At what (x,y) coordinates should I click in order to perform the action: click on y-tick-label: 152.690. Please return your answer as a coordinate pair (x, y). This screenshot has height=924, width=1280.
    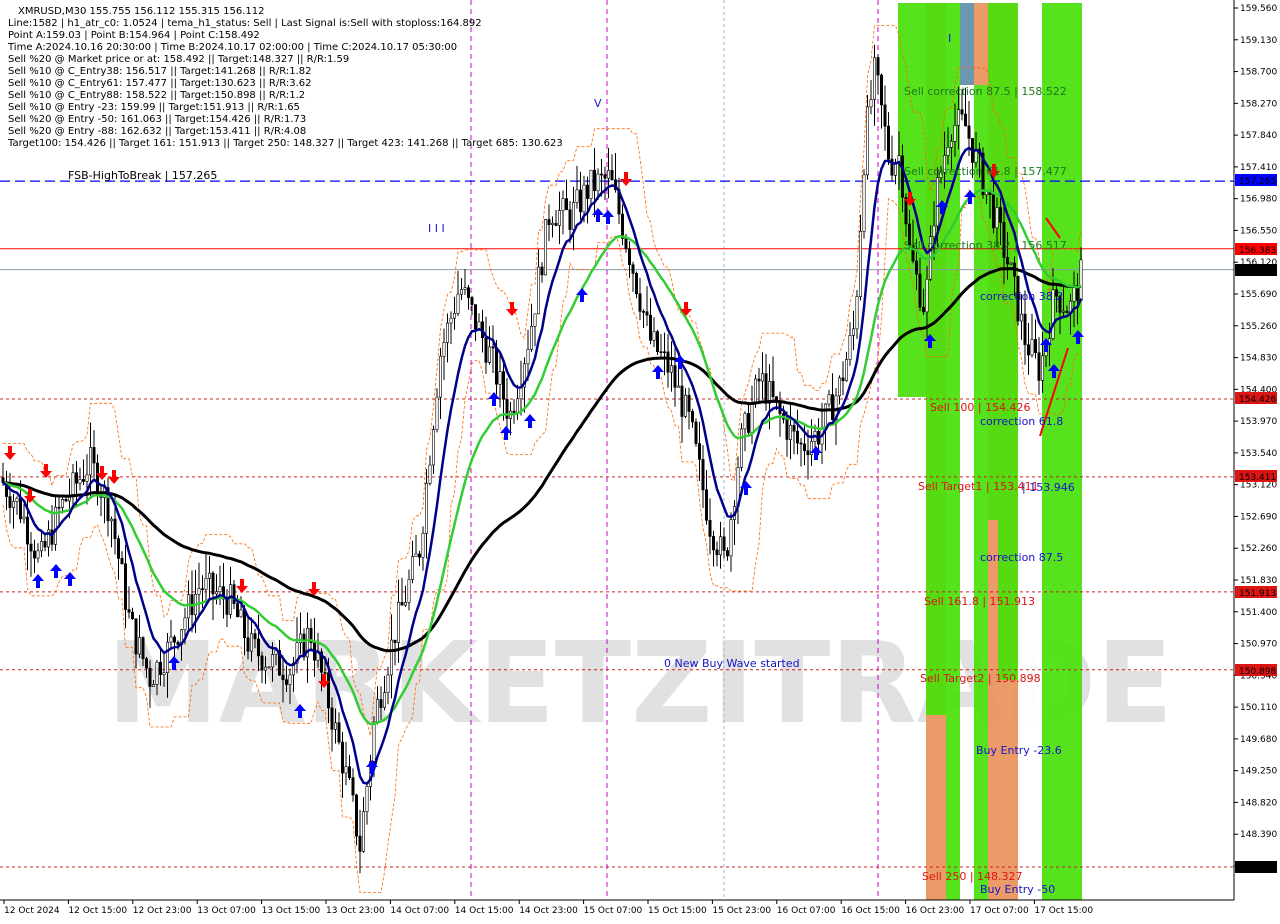
    Looking at the image, I should click on (1258, 517).